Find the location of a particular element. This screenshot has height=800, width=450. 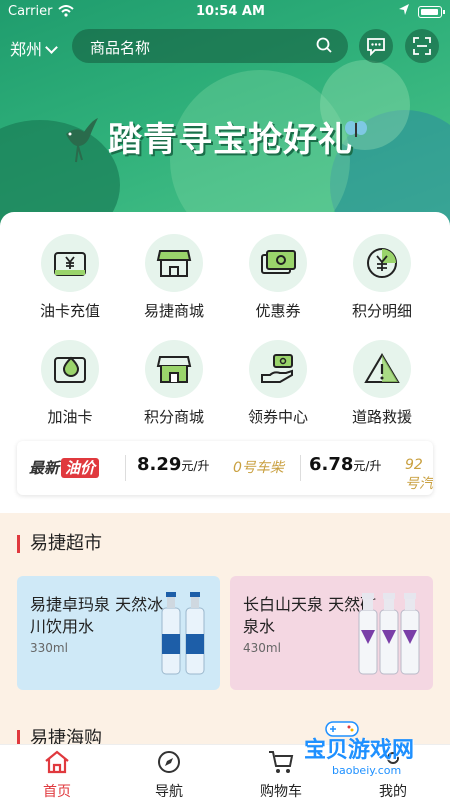

oil-type-2: 0号车柴 is located at coordinates (258, 468).